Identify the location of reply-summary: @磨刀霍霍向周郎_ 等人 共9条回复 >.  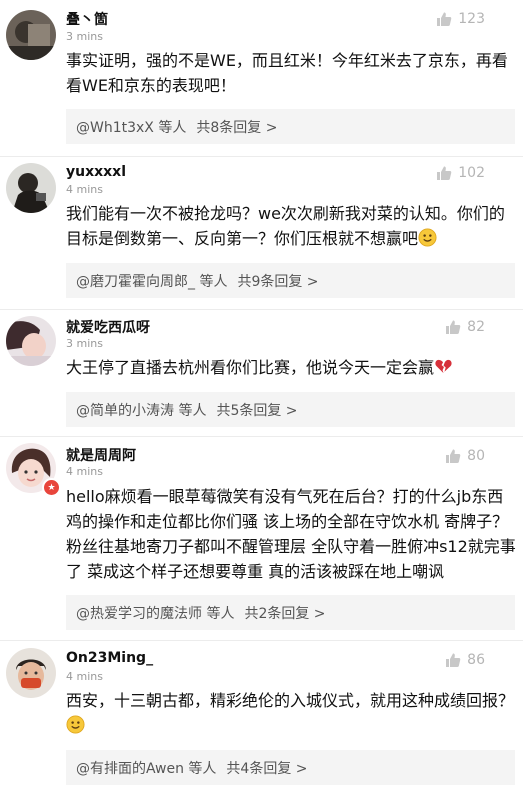
(290, 280).